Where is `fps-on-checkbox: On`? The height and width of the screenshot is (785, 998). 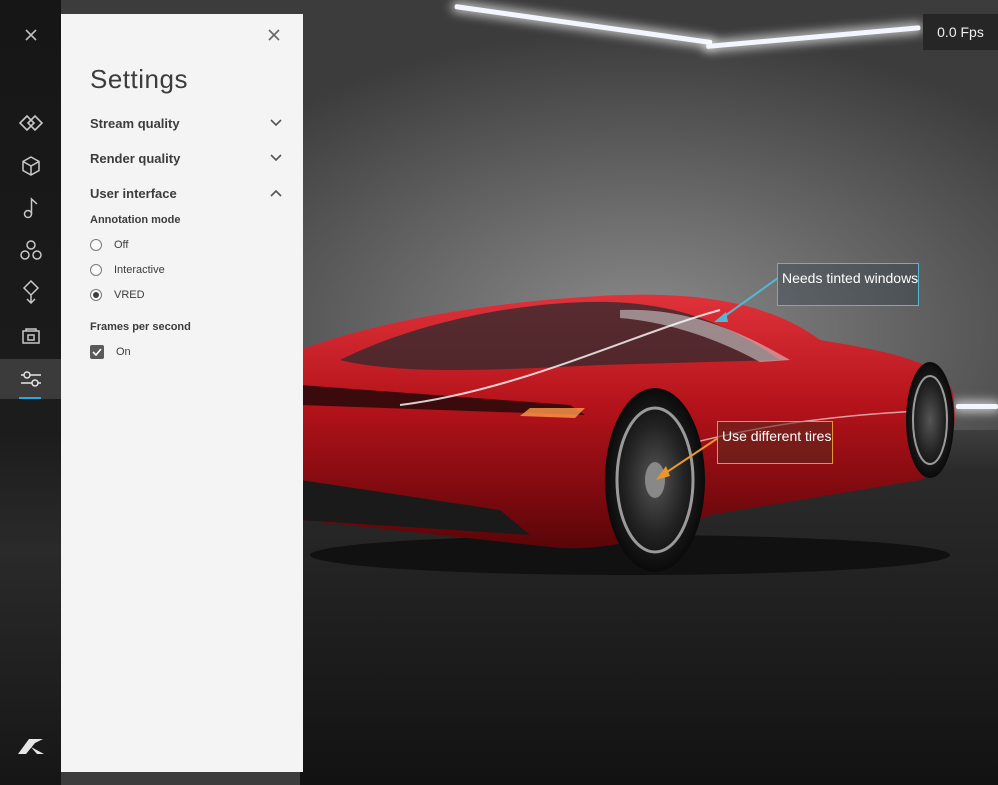
fps-on-checkbox: On is located at coordinates (110, 352).